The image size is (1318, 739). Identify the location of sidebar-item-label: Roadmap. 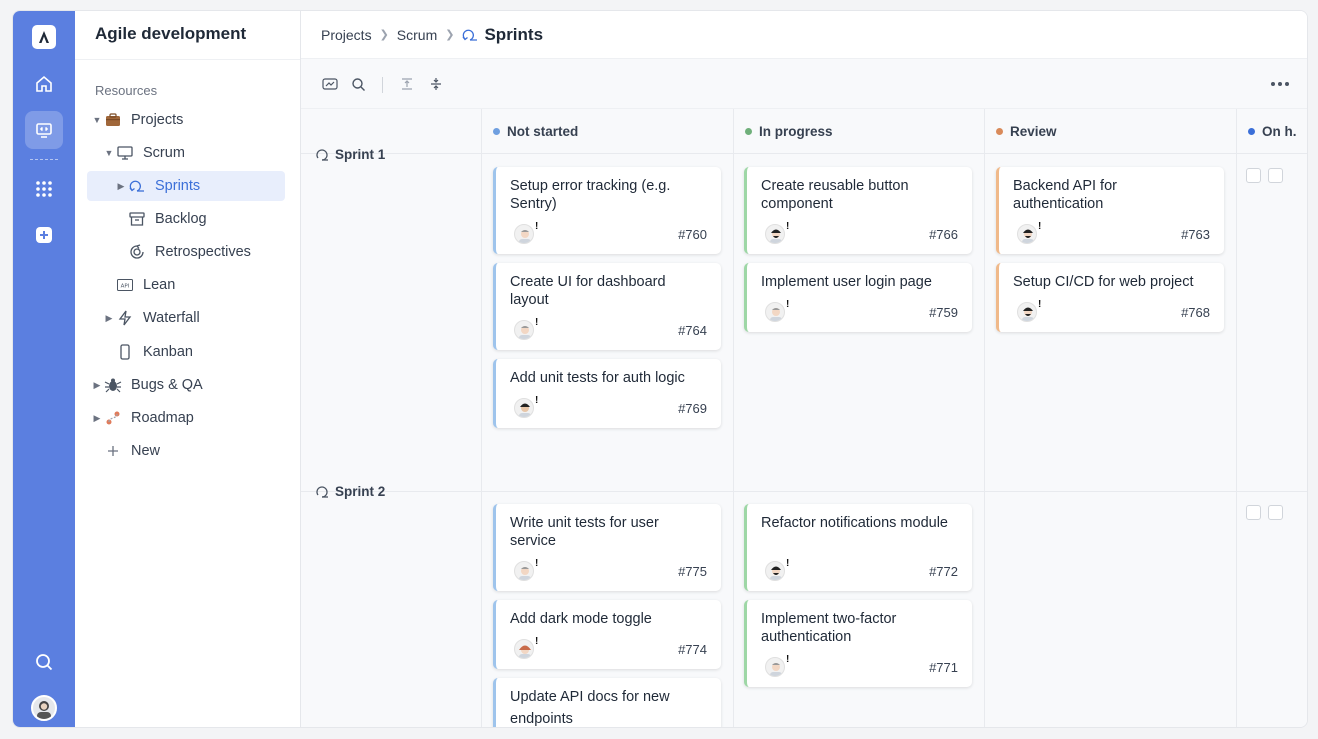
(162, 418).